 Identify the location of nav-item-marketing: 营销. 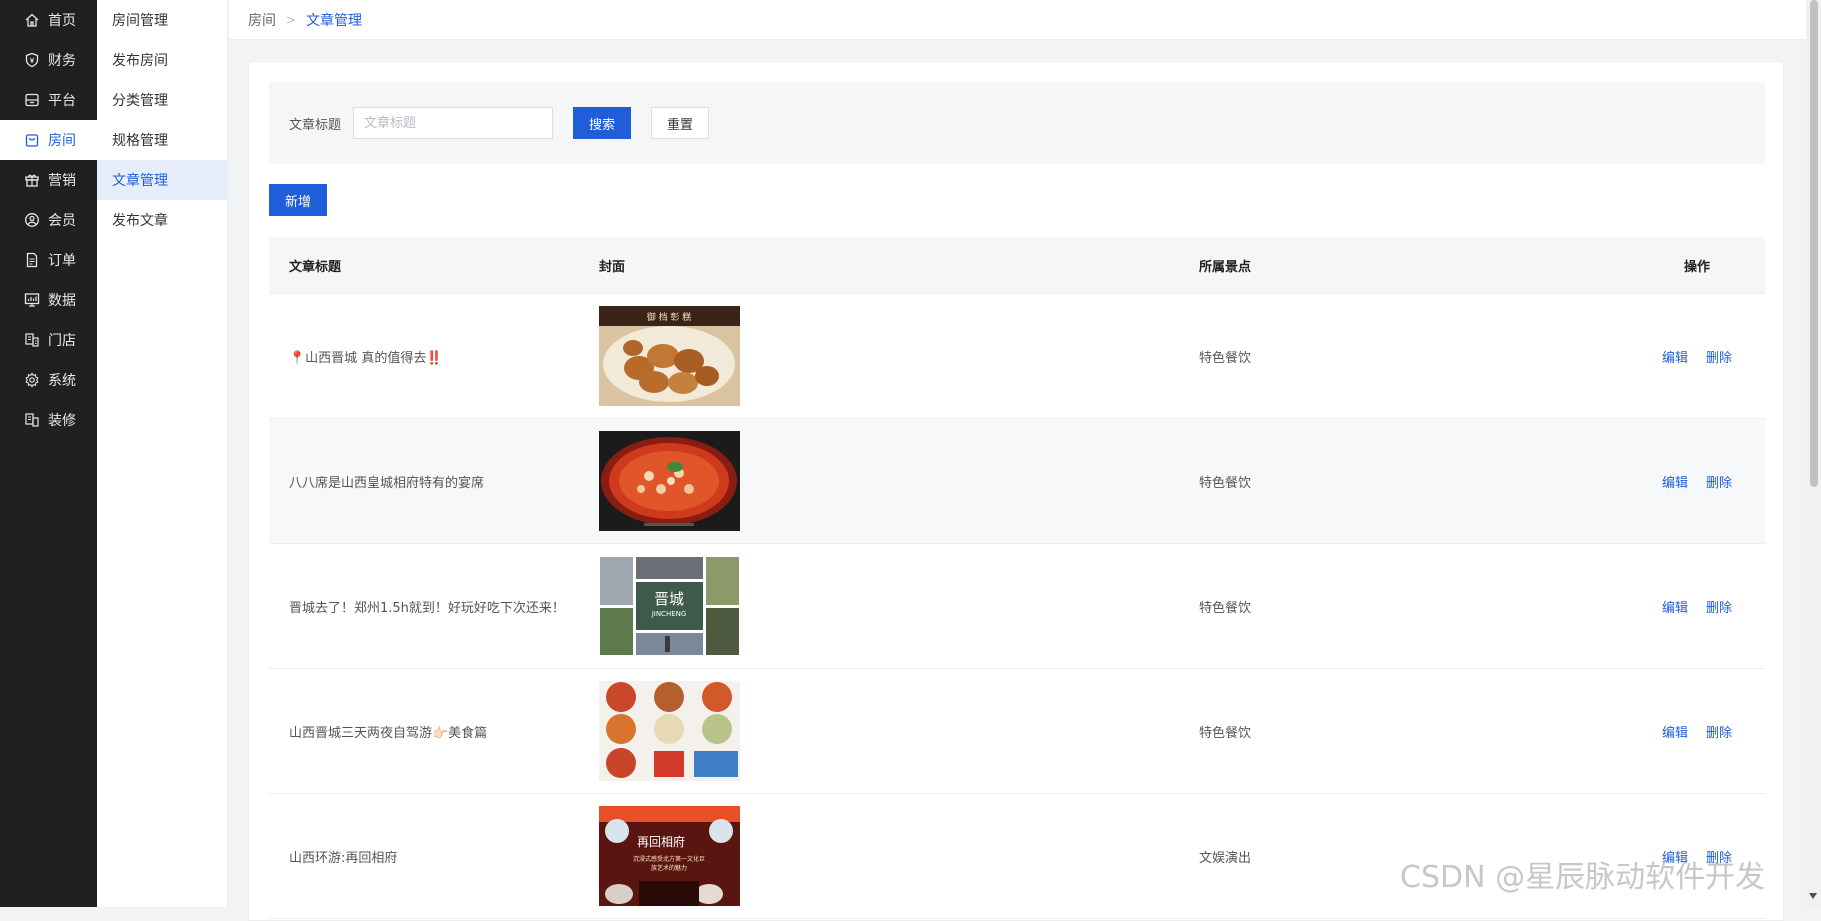
(48, 180).